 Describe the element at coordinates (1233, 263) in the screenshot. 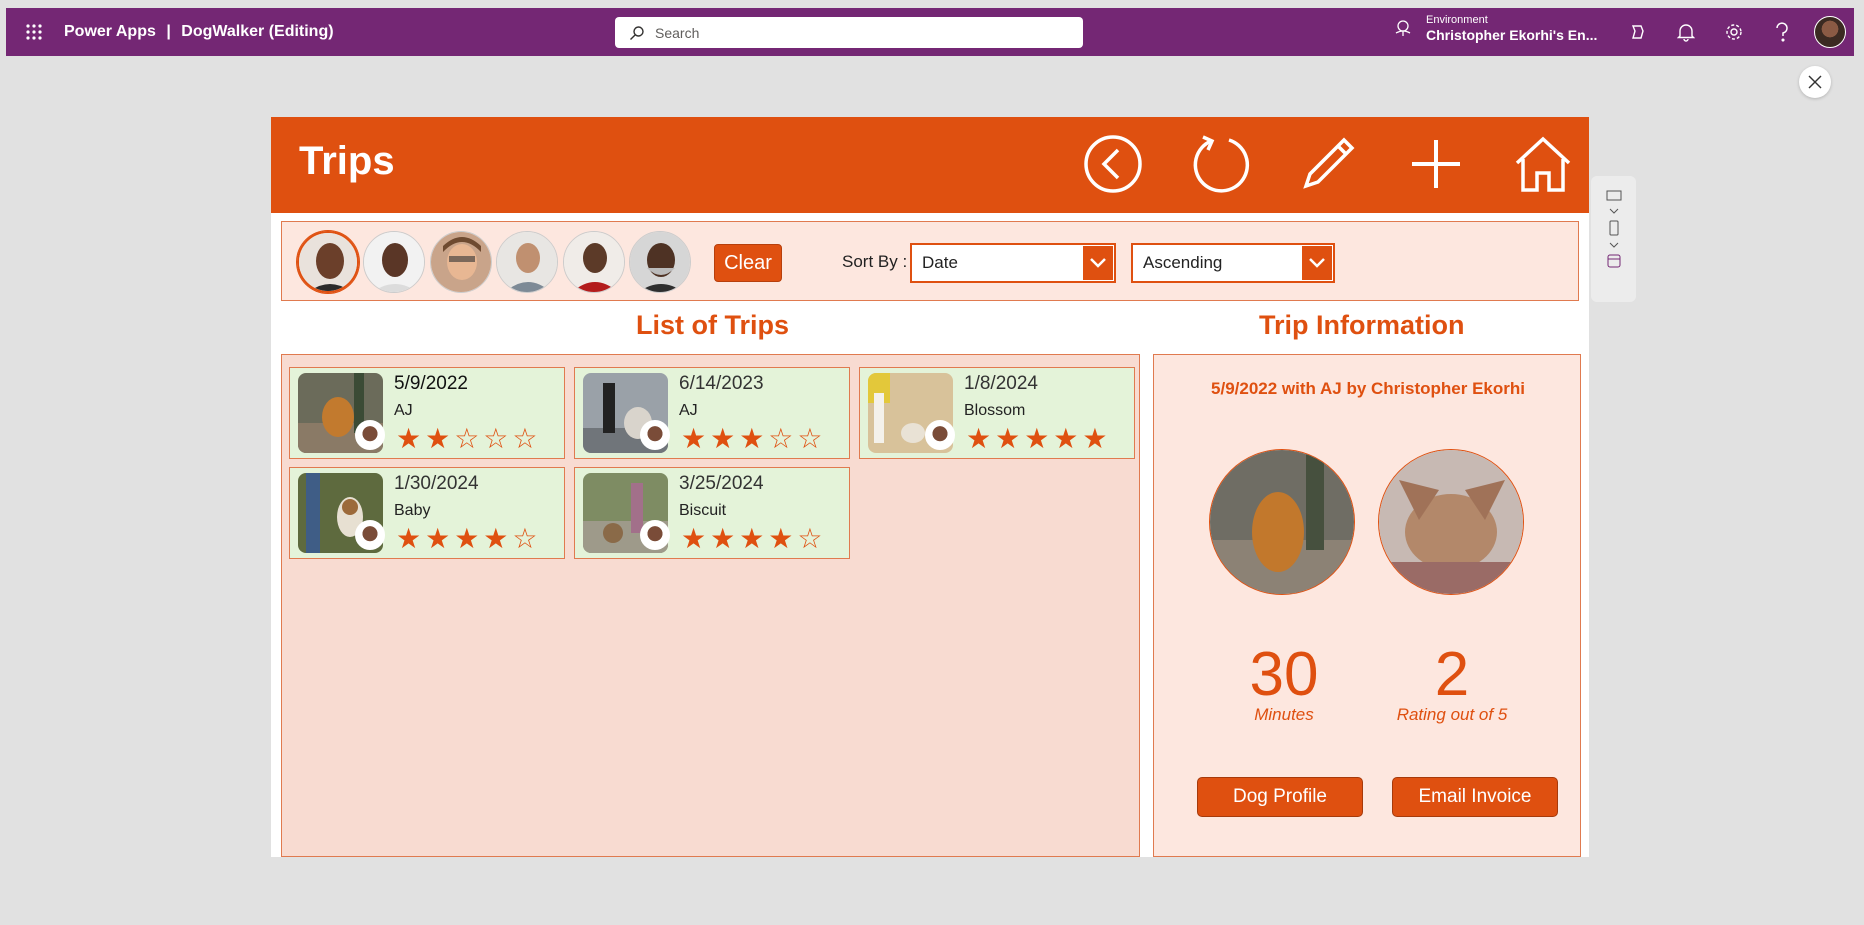

I see `sort-order-dropdown: Ascending` at that location.